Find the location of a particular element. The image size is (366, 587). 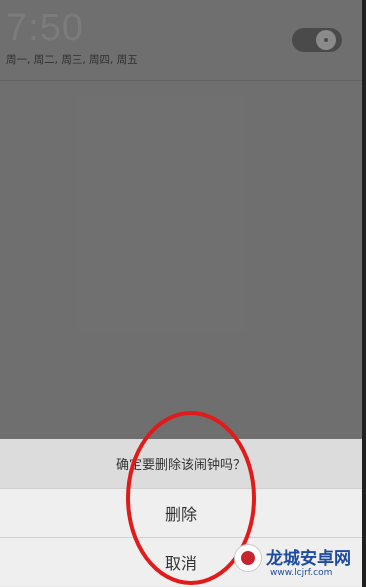

watermark: 龙城安卓网 www.lcjrf.com is located at coordinates (297, 563).